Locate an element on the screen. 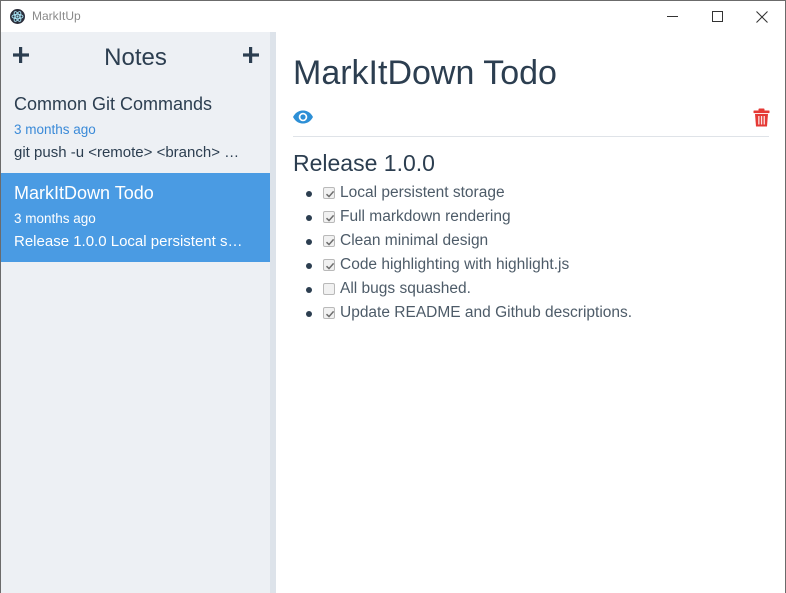  minimize-icon is located at coordinates (672, 16).